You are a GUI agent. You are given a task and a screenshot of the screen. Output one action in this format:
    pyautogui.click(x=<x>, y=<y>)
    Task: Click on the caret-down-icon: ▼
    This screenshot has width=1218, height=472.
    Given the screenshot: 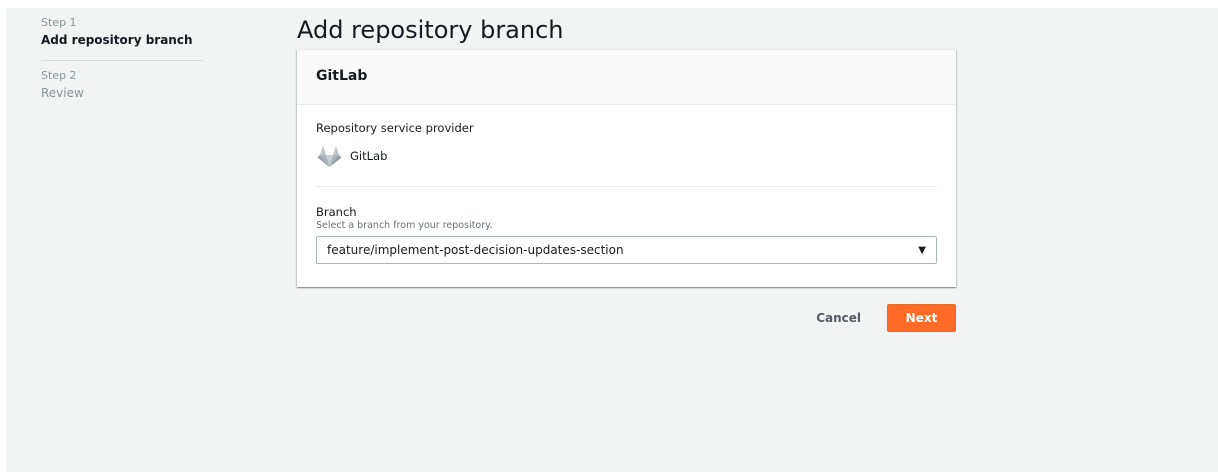 What is the action you would take?
    pyautogui.click(x=922, y=250)
    